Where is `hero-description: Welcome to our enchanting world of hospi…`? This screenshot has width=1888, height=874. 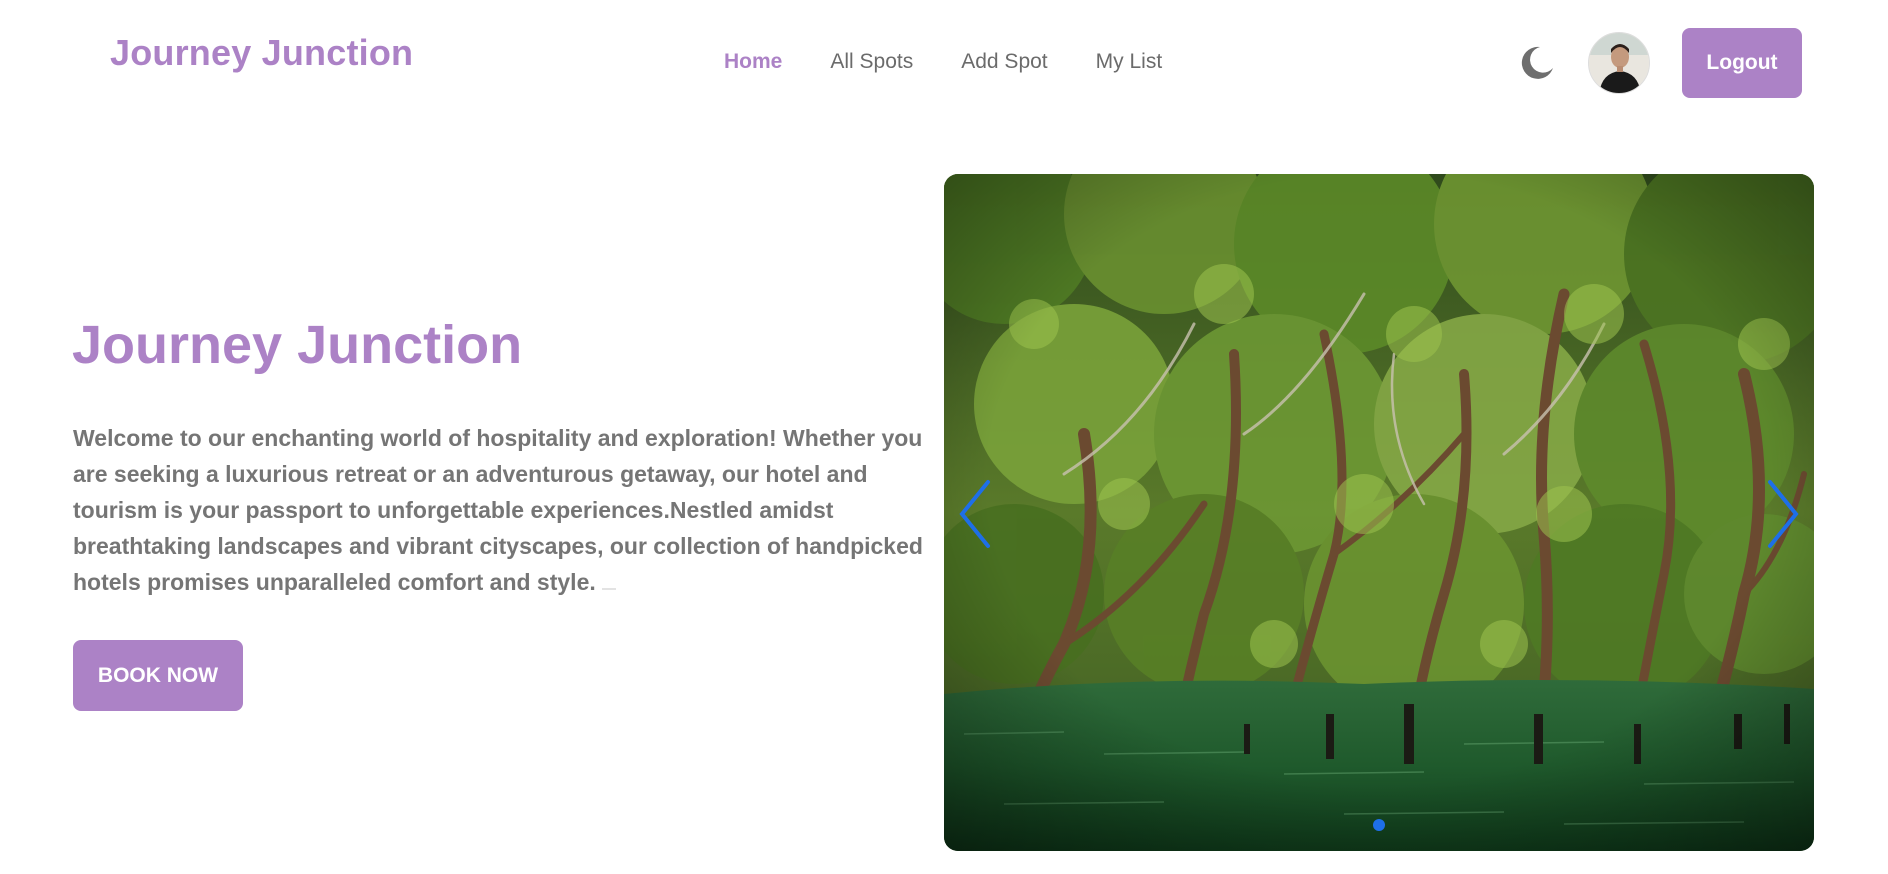
hero-description: Welcome to our enchanting world of hospi… is located at coordinates (498, 510).